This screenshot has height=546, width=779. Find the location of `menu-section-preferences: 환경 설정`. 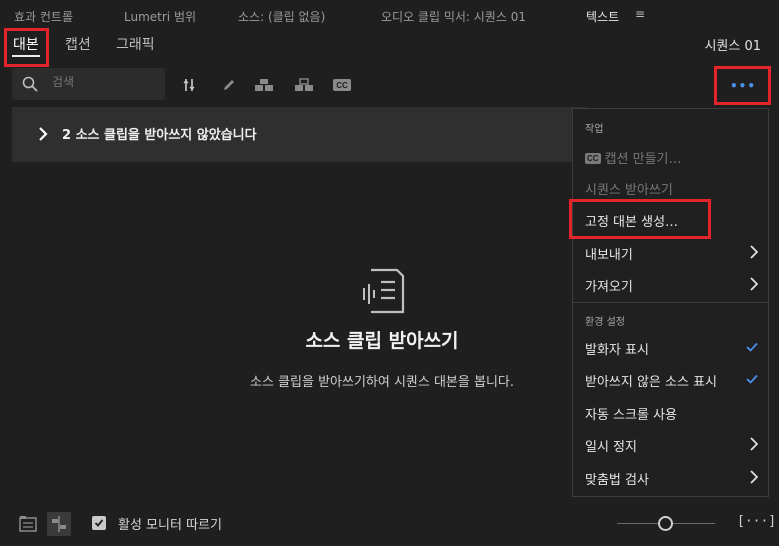

menu-section-preferences: 환경 설정 is located at coordinates (605, 322).